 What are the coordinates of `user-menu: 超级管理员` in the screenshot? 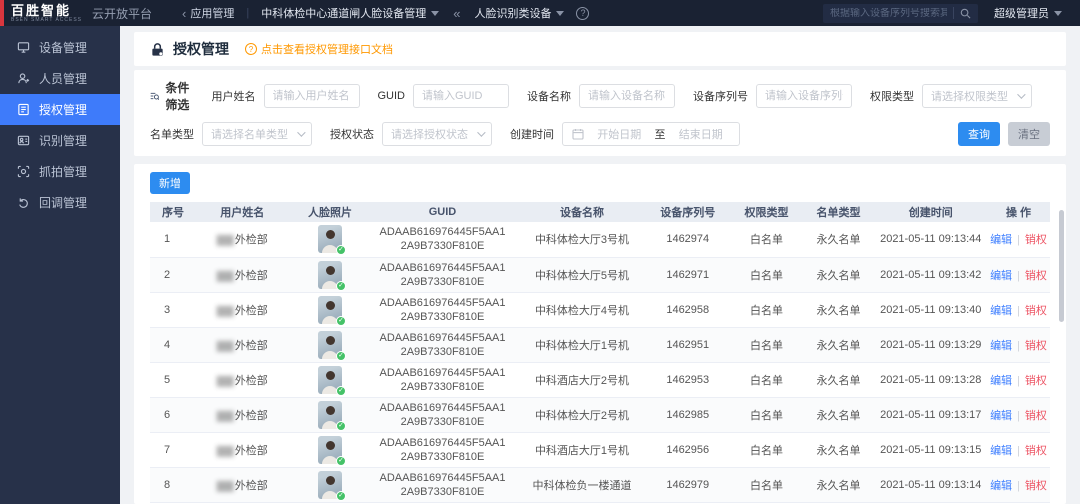 It's located at (1028, 13).